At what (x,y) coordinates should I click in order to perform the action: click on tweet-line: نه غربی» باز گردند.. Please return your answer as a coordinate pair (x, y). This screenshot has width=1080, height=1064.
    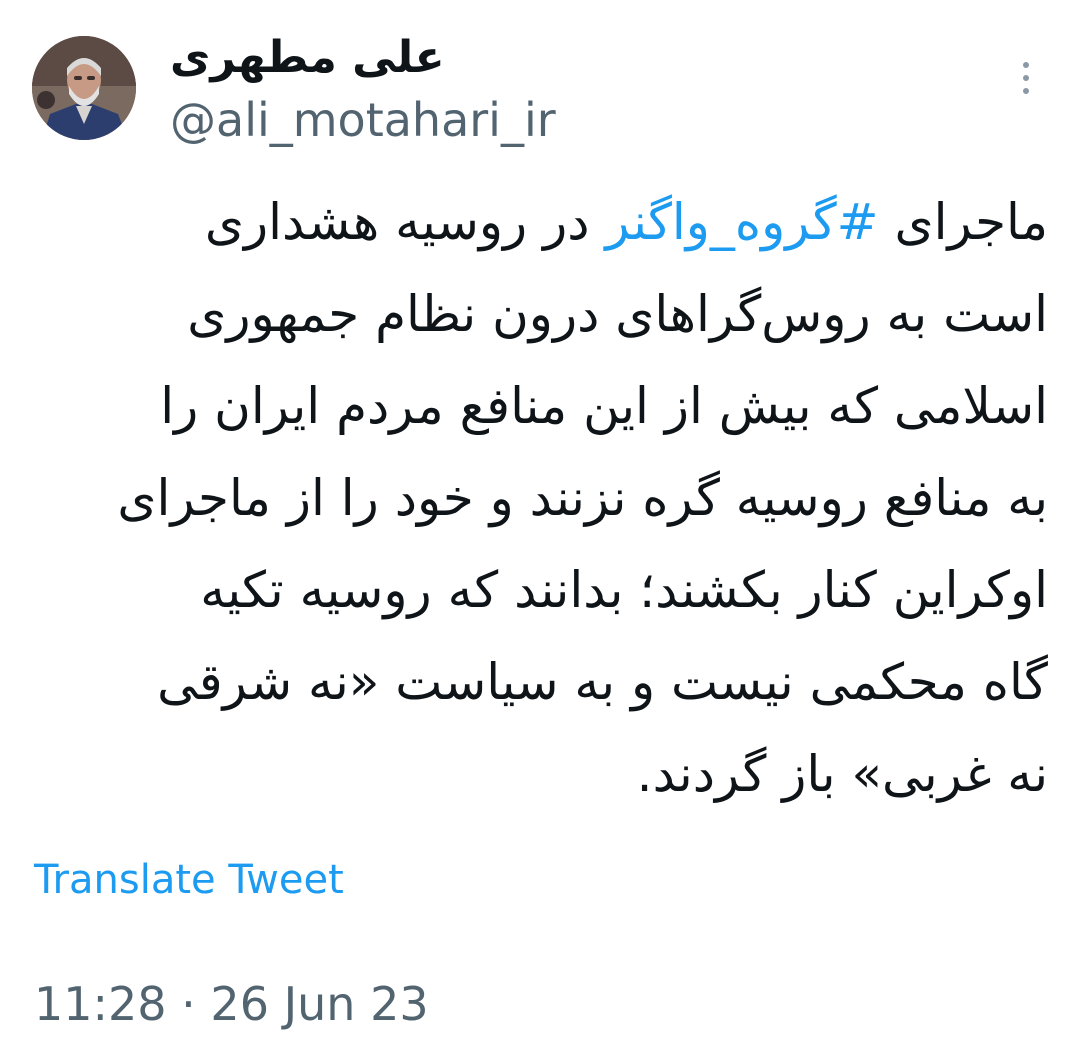
    Looking at the image, I should click on (842, 774).